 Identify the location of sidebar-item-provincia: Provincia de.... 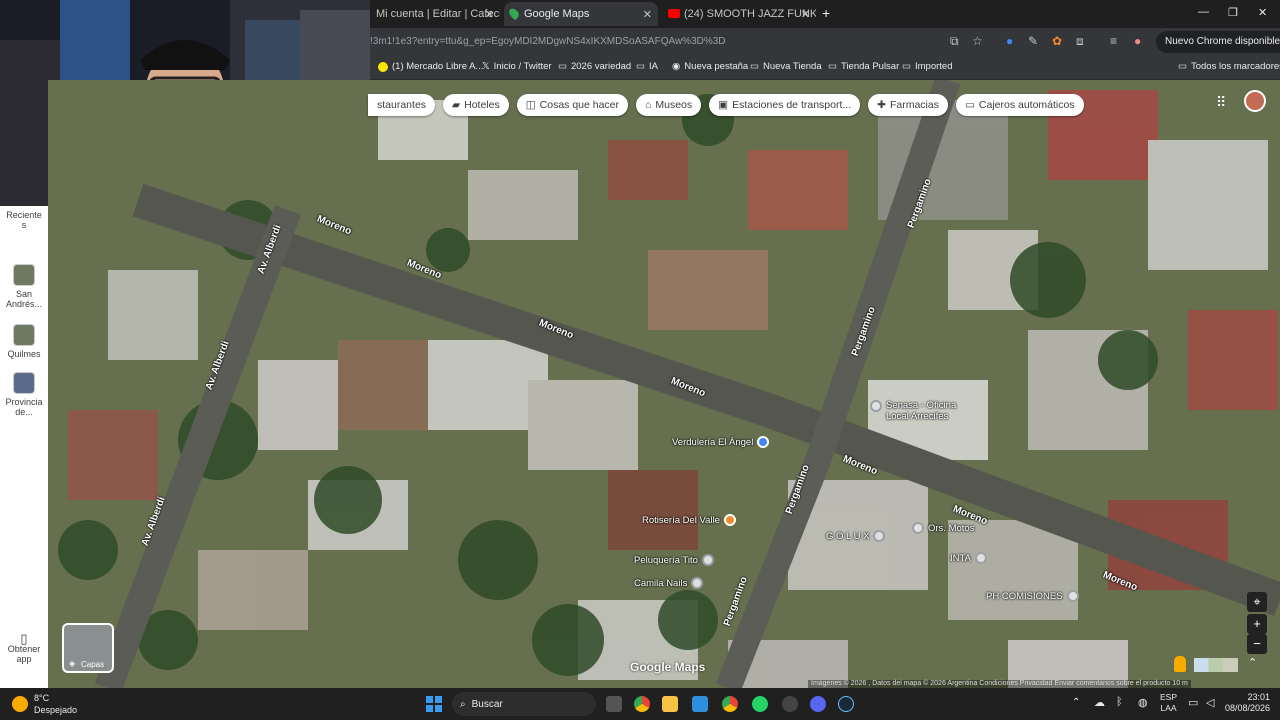
(24, 394).